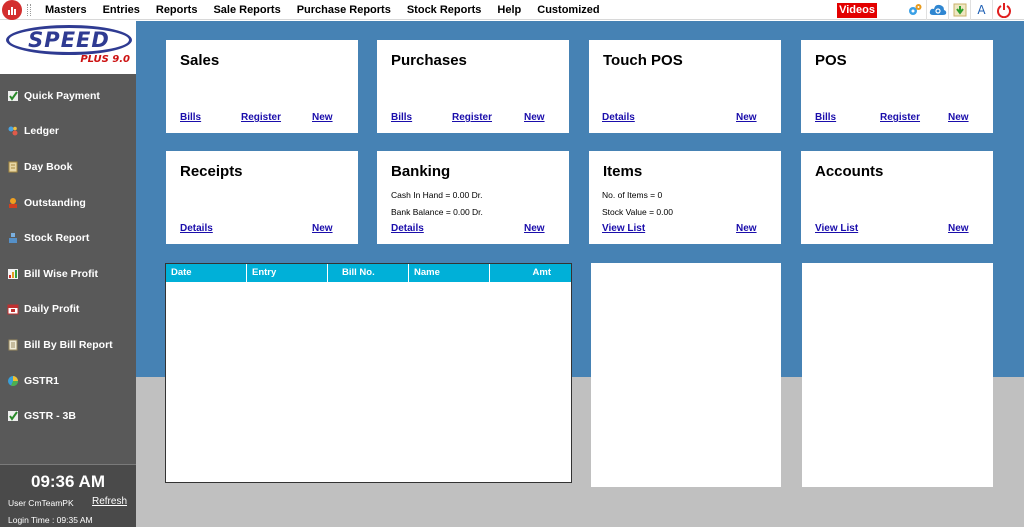 The image size is (1024, 527). What do you see at coordinates (937, 10) in the screenshot?
I see `cloud-sync-icon` at bounding box center [937, 10].